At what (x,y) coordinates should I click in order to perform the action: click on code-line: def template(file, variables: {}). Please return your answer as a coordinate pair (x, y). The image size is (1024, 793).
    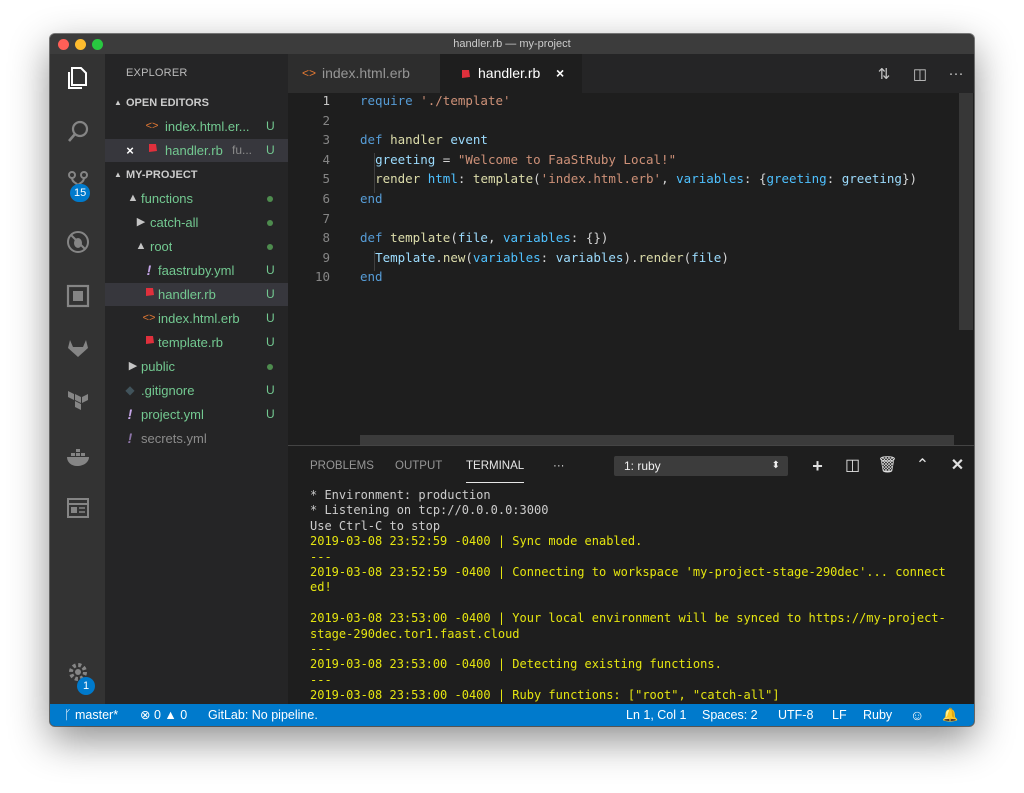
    Looking at the image, I should click on (484, 238).